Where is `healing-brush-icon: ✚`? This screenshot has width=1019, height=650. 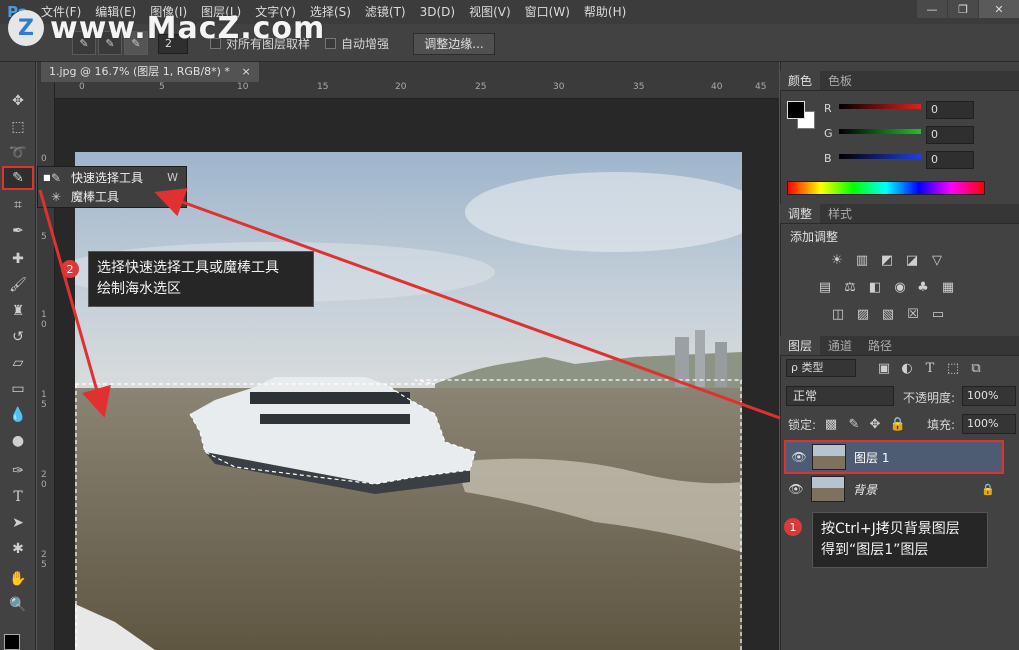 healing-brush-icon: ✚ is located at coordinates (18, 259).